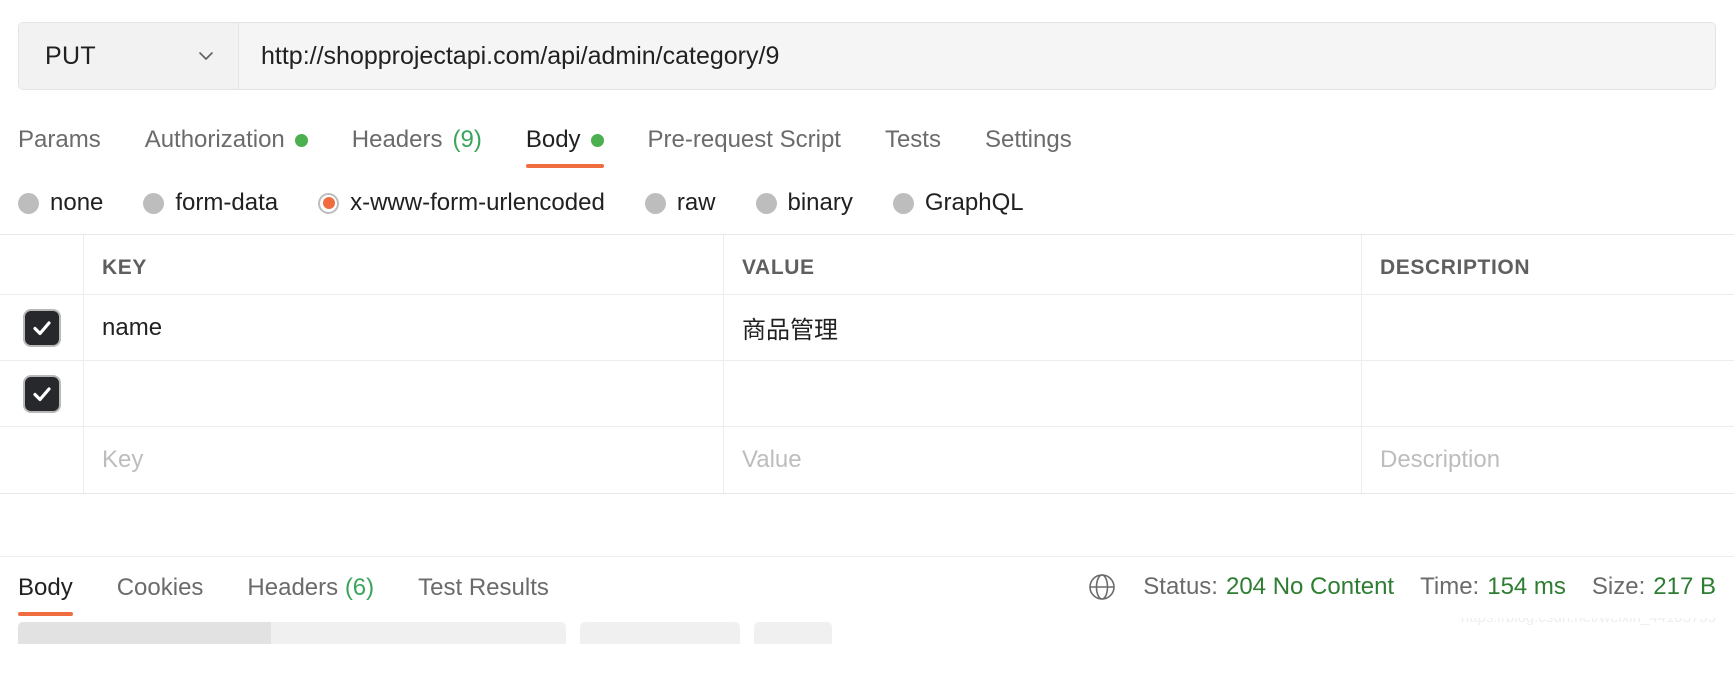 The width and height of the screenshot is (1734, 674). Describe the element at coordinates (1455, 267) in the screenshot. I see `header-description: DESCRIPTION` at that location.